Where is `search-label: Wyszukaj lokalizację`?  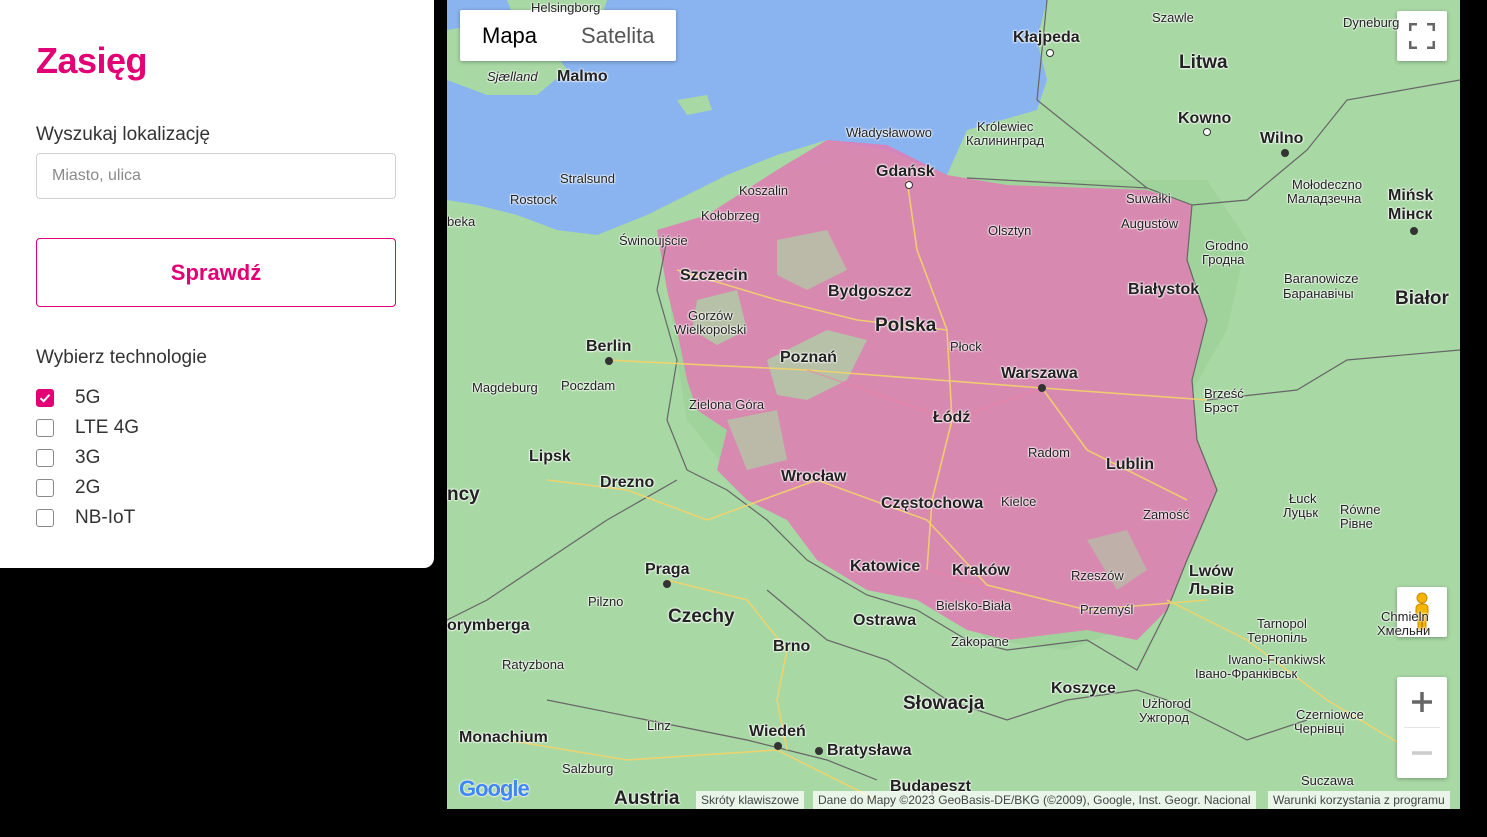 search-label: Wyszukaj lokalizację is located at coordinates (123, 134).